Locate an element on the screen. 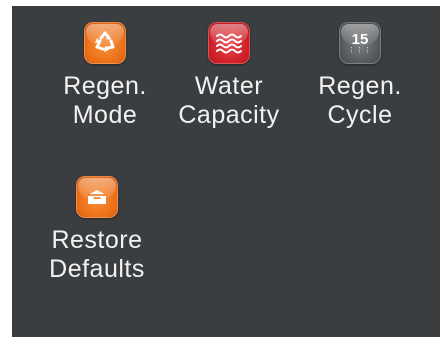 Image resolution: width=440 pixels, height=337 pixels. drops-icon: ⋮⋮⋮ is located at coordinates (360, 49).